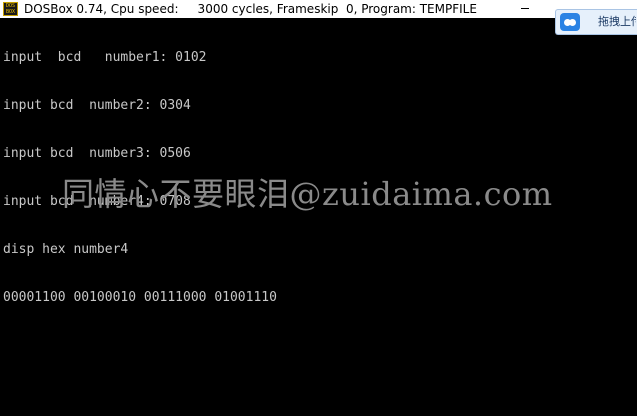  I want to click on cloud-upload-tab: 拖拽上传, so click(596, 22).